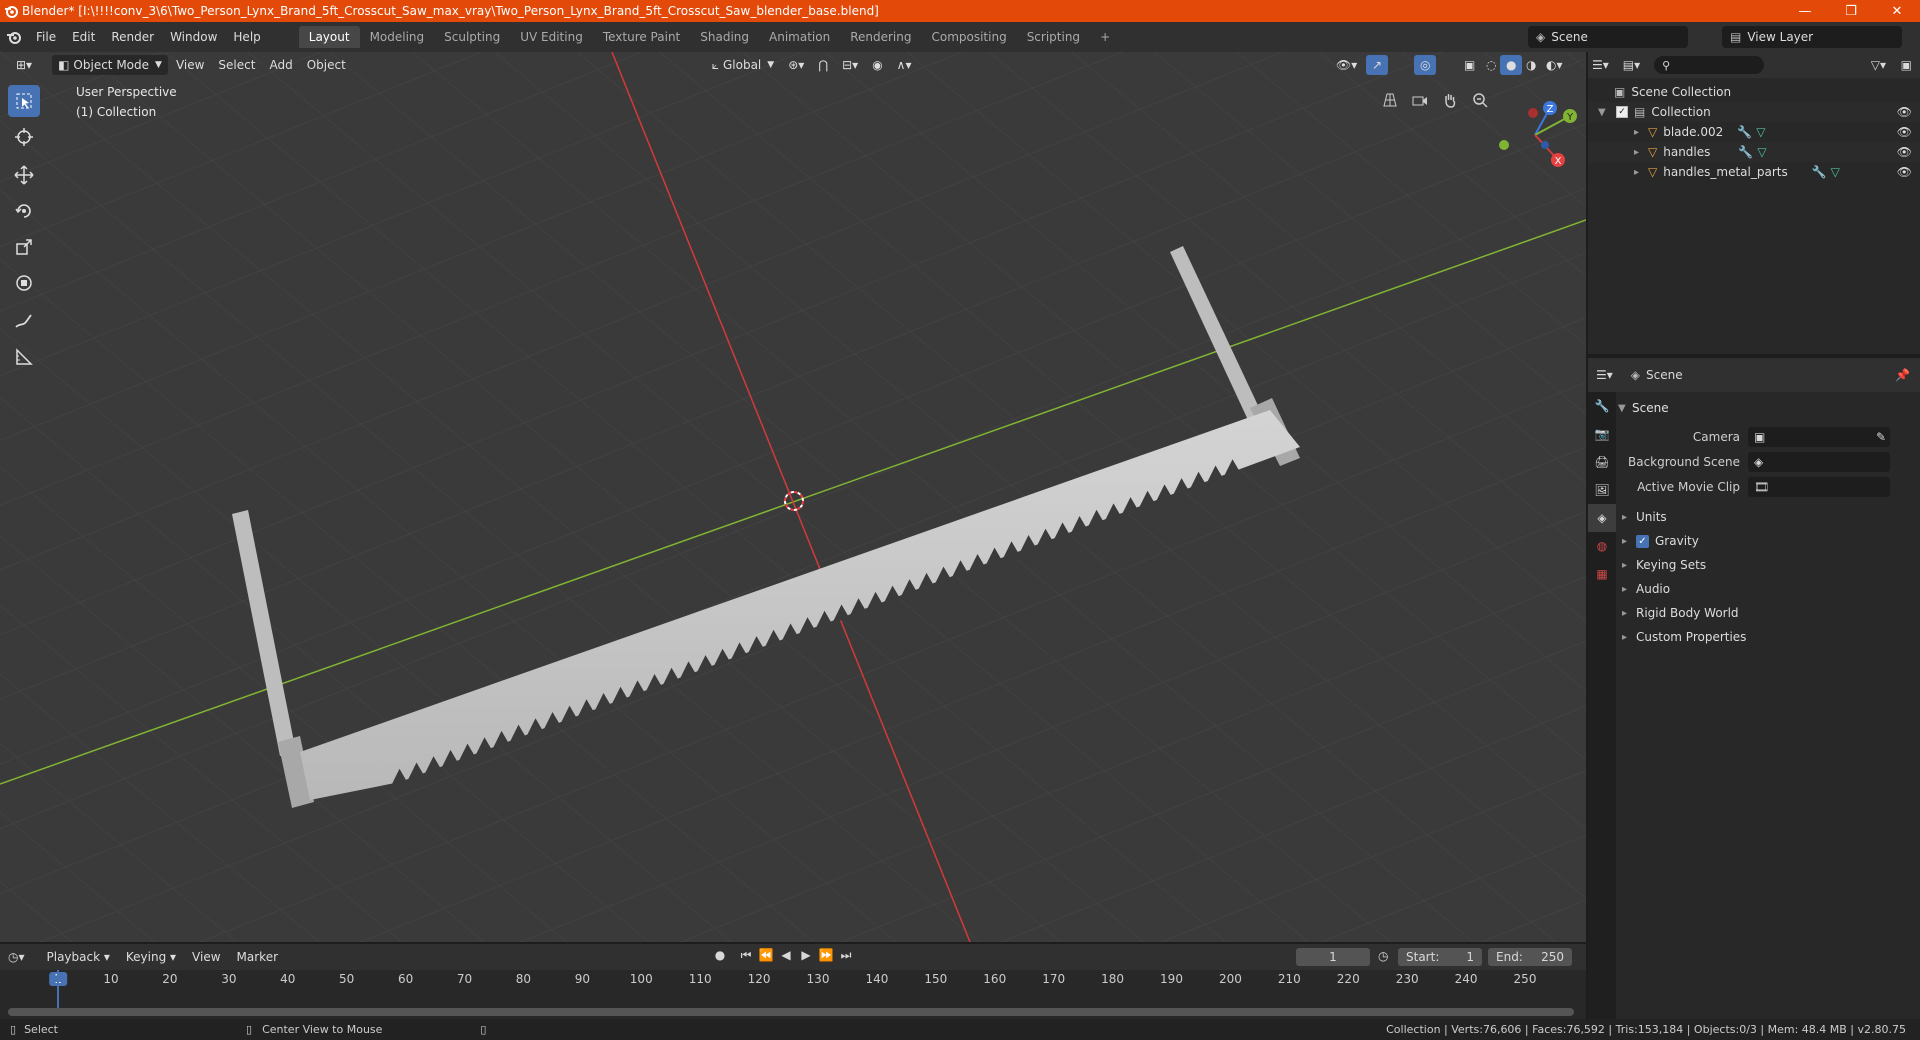 This screenshot has height=1040, width=1920. I want to click on world-tab-icon: ◍, so click(1602, 546).